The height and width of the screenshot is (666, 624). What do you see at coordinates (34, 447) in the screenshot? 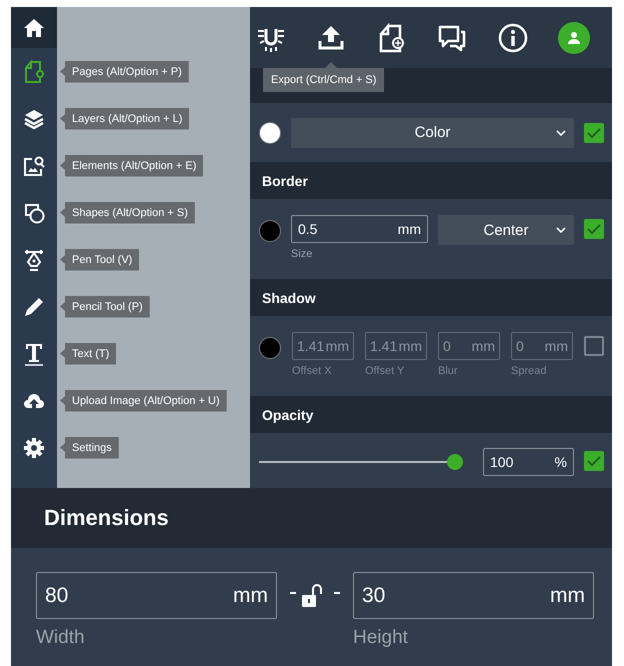
I see `settings-icon` at bounding box center [34, 447].